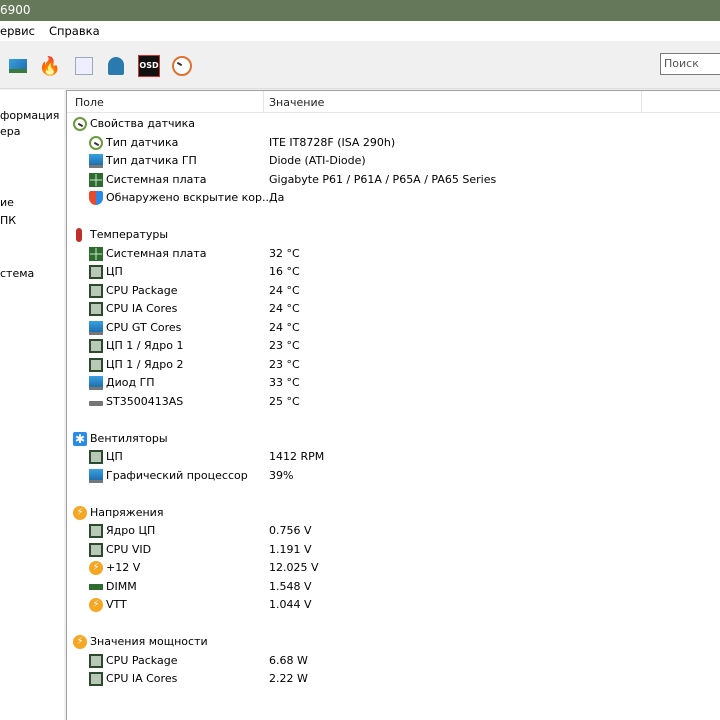 The width and height of the screenshot is (720, 720). Describe the element at coordinates (143, 123) in the screenshot. I see `field-label: Свойства датчика` at that location.